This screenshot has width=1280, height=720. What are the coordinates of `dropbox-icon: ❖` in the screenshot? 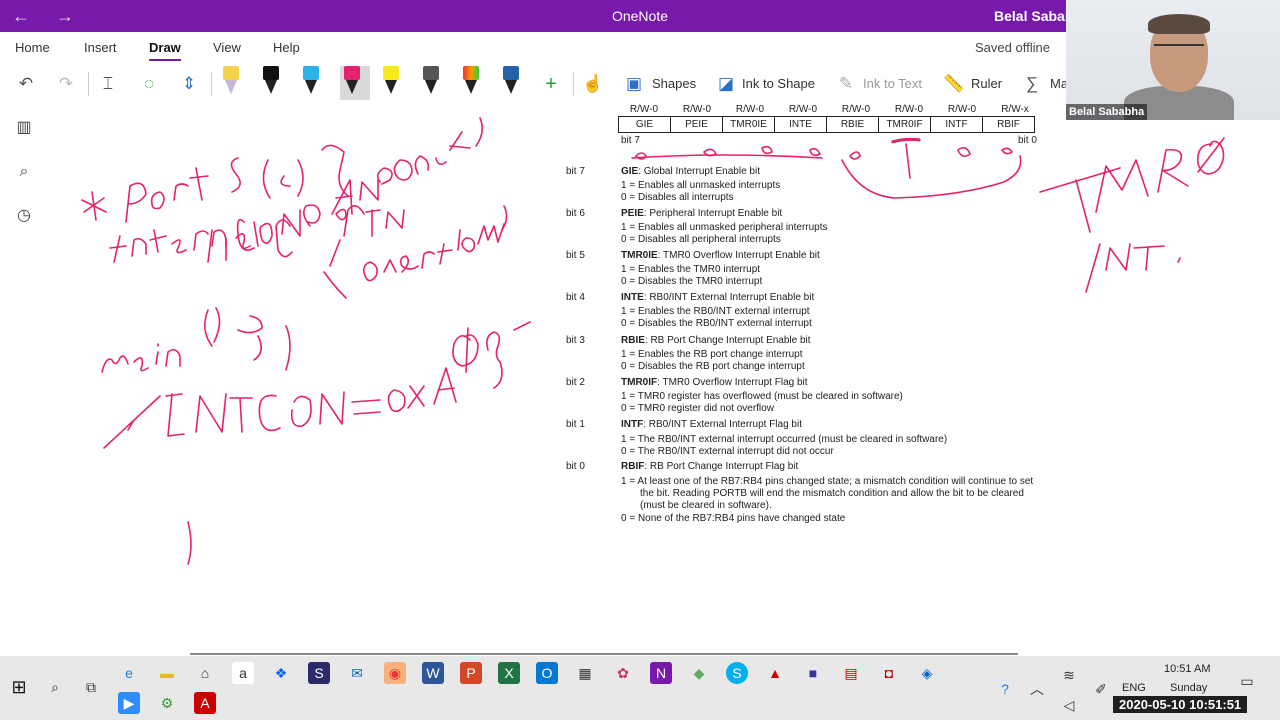 It's located at (281, 673).